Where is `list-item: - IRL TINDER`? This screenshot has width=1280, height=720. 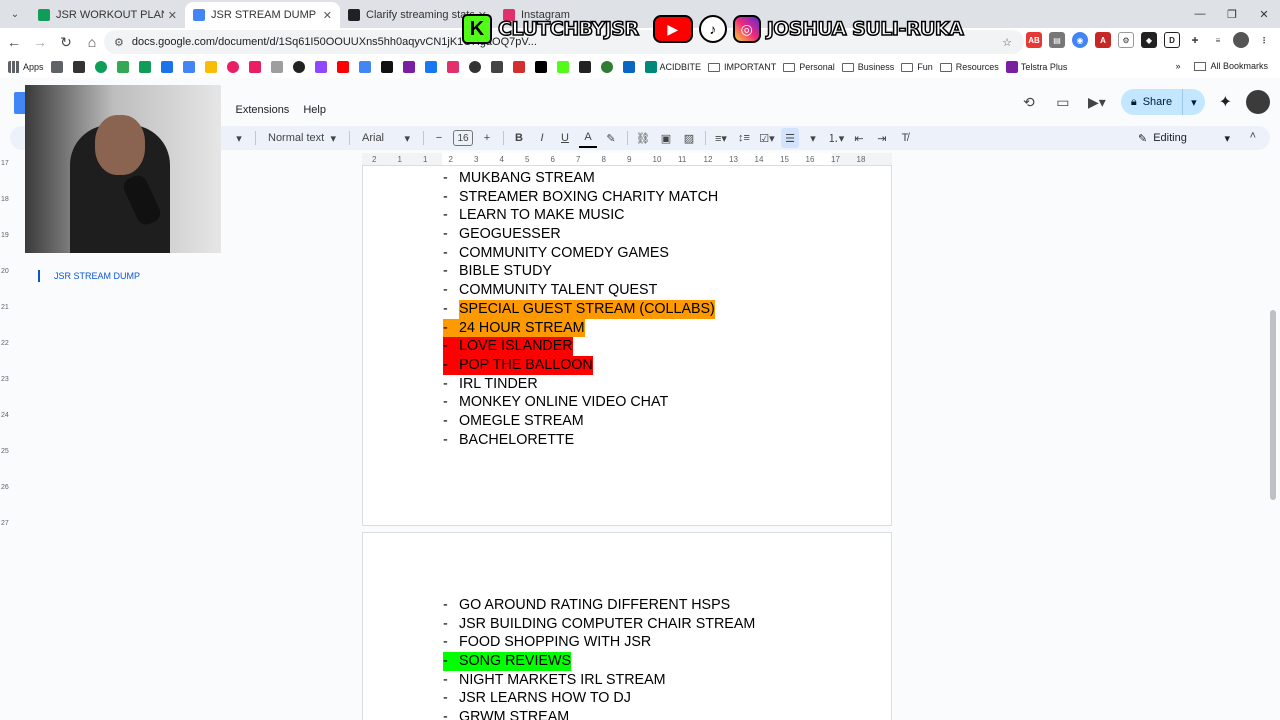
list-item: - IRL TINDER is located at coordinates (580, 384).